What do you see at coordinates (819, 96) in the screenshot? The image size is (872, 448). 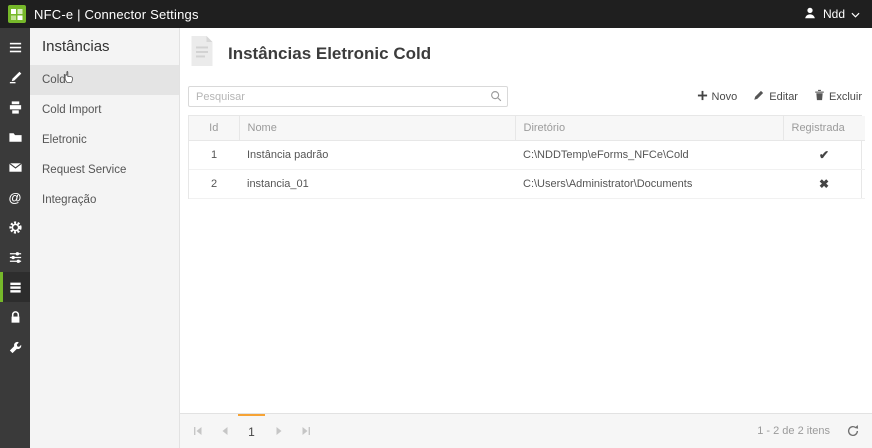 I see `trash-icon` at bounding box center [819, 96].